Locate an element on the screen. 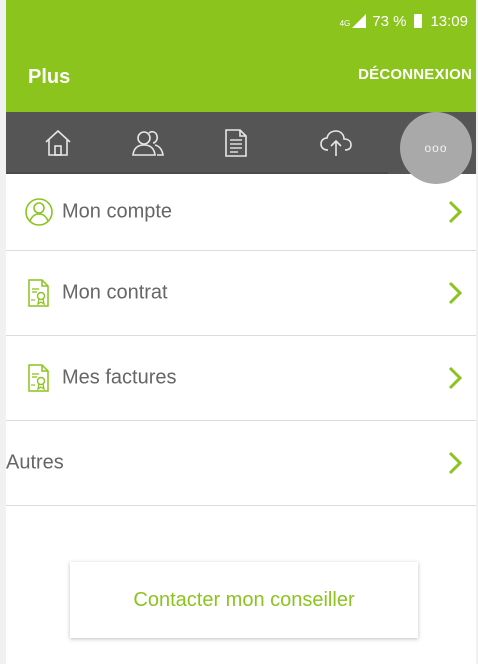 The width and height of the screenshot is (478, 664). tab-cloud is located at coordinates (336, 143).